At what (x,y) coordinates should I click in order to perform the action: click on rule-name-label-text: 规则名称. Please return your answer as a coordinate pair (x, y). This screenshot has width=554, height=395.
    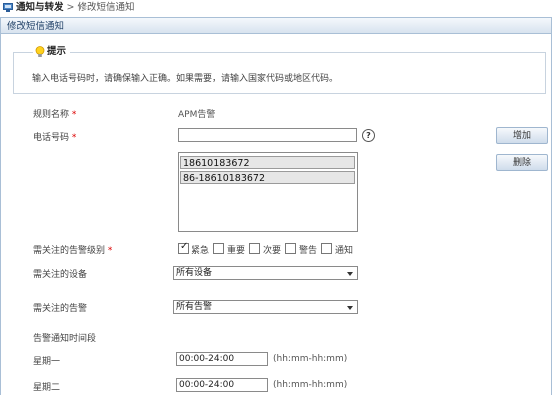
    Looking at the image, I should click on (51, 115).